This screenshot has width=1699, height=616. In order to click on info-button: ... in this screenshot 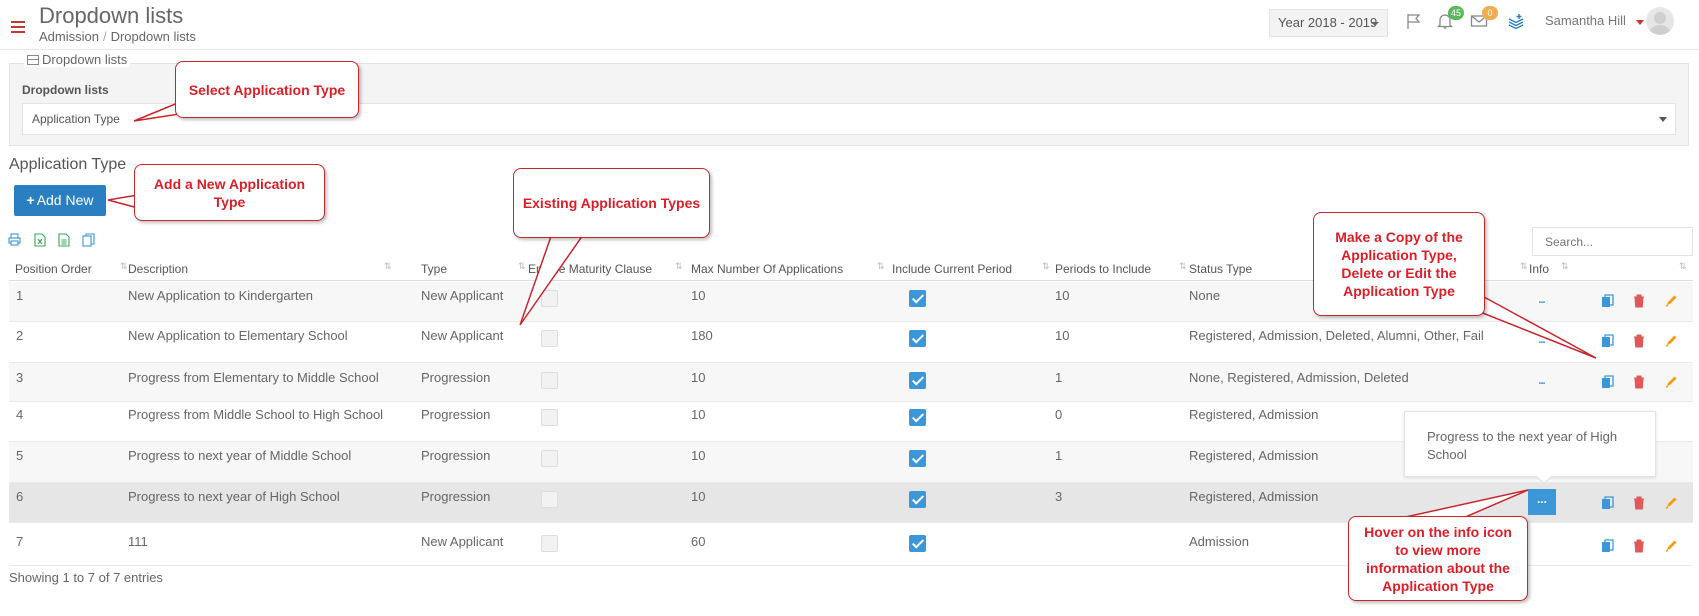, I will do `click(1542, 502)`.